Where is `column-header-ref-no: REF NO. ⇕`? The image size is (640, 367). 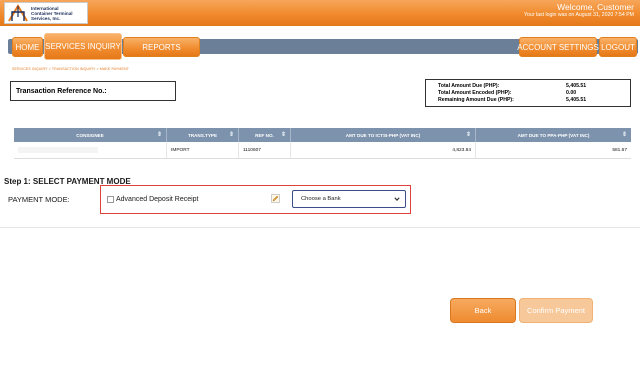 column-header-ref-no: REF NO. ⇕ is located at coordinates (265, 135).